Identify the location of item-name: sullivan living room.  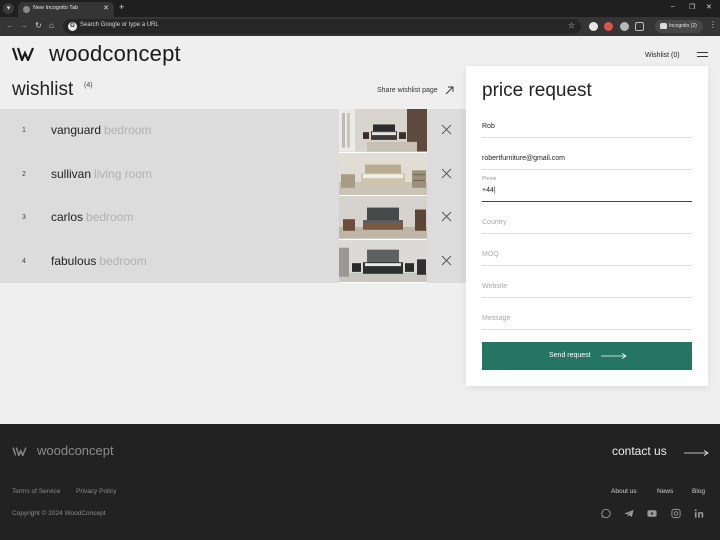
(101, 174).